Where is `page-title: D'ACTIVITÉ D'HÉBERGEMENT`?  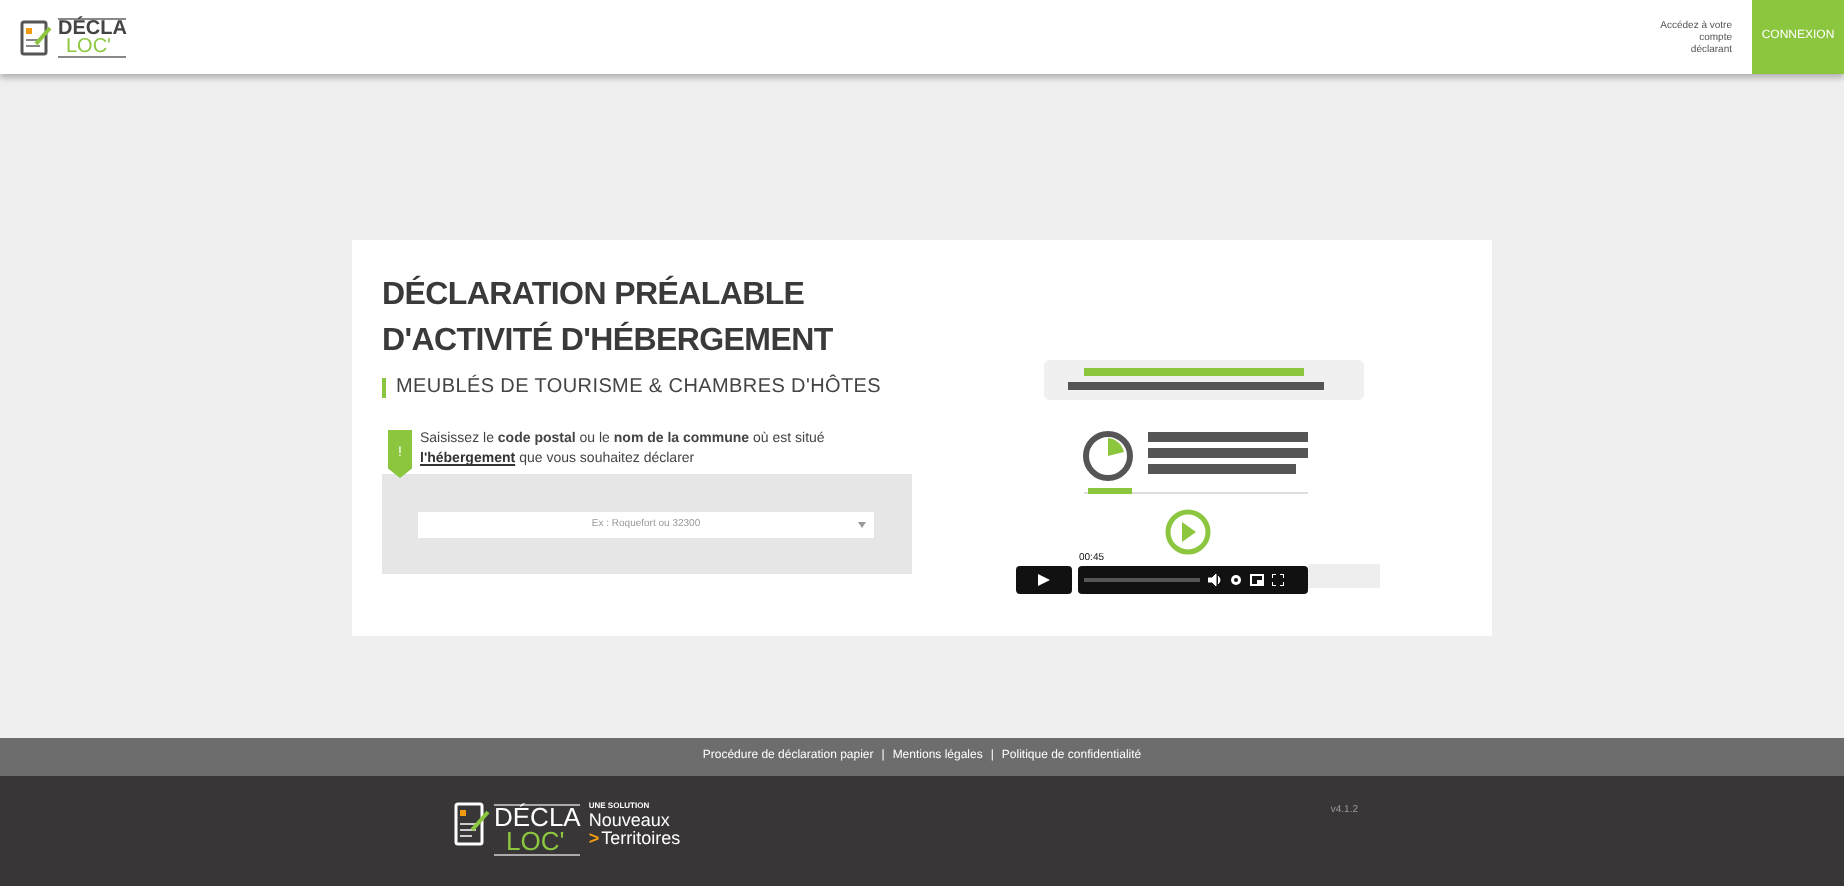 page-title: D'ACTIVITÉ D'HÉBERGEMENT is located at coordinates (607, 340).